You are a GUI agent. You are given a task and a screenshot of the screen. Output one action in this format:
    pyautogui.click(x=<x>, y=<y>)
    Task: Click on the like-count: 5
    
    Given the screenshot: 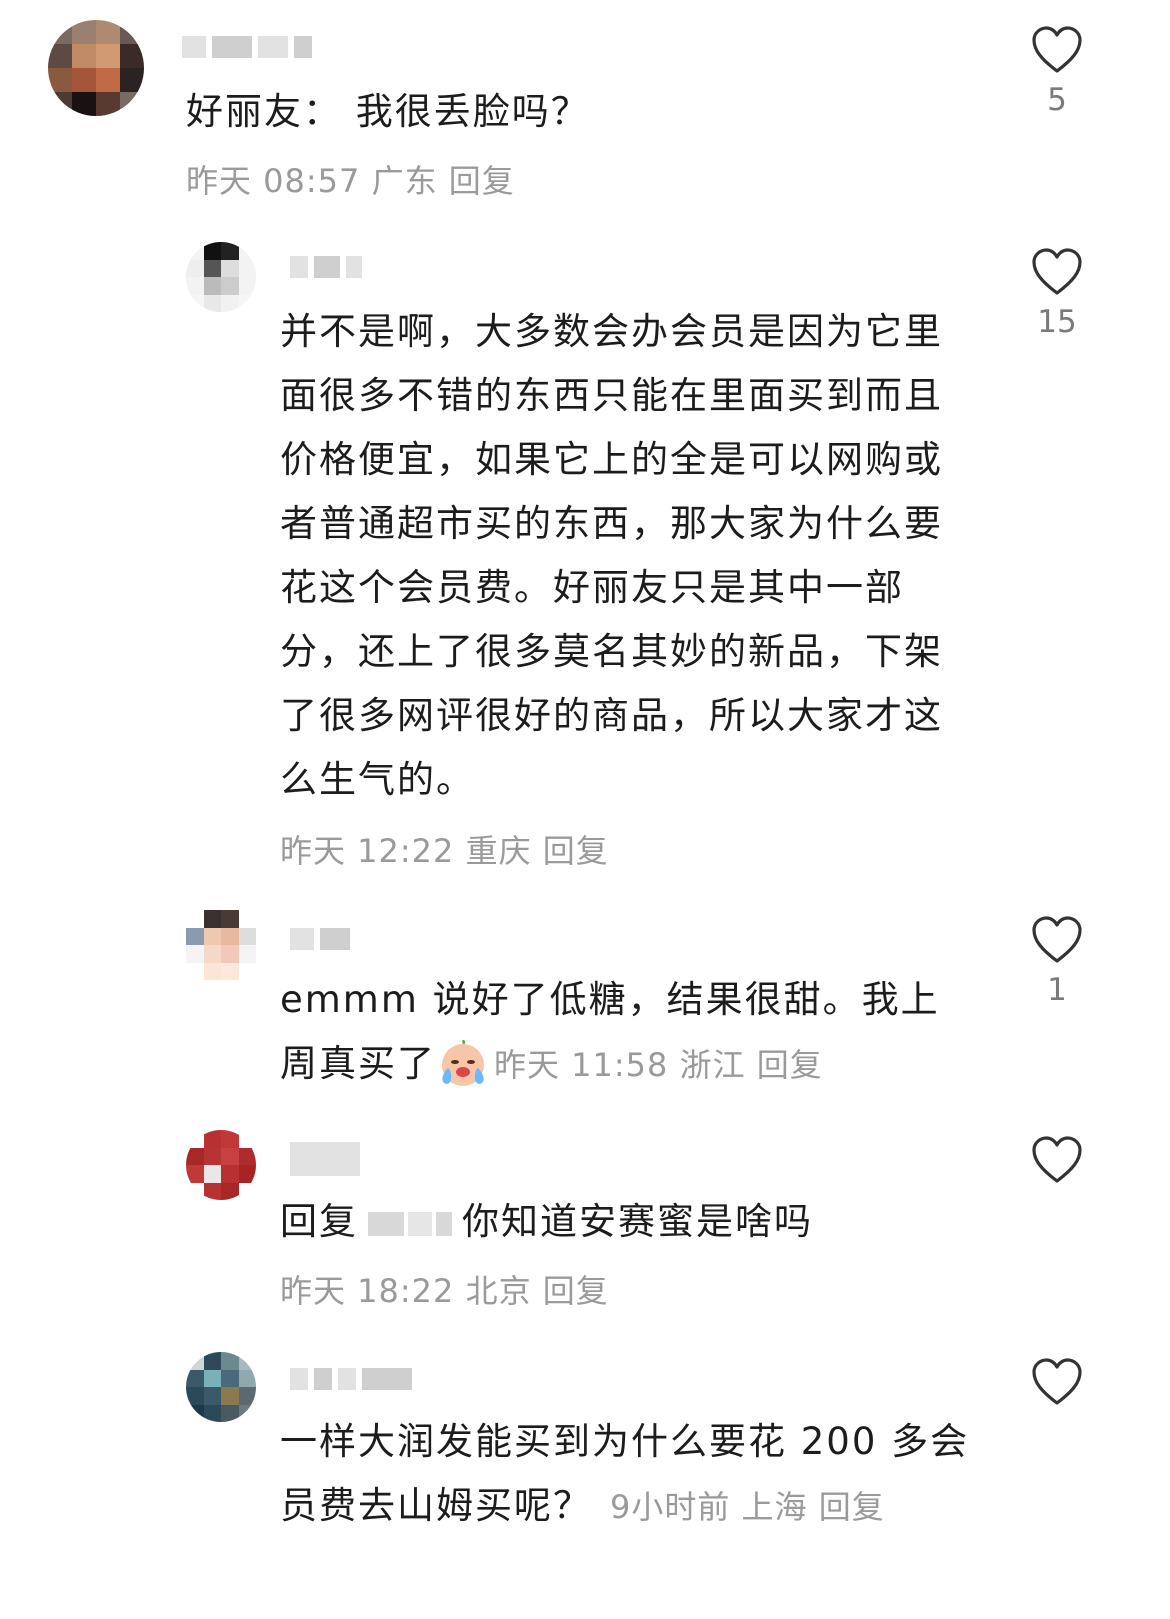 What is the action you would take?
    pyautogui.click(x=1057, y=100)
    